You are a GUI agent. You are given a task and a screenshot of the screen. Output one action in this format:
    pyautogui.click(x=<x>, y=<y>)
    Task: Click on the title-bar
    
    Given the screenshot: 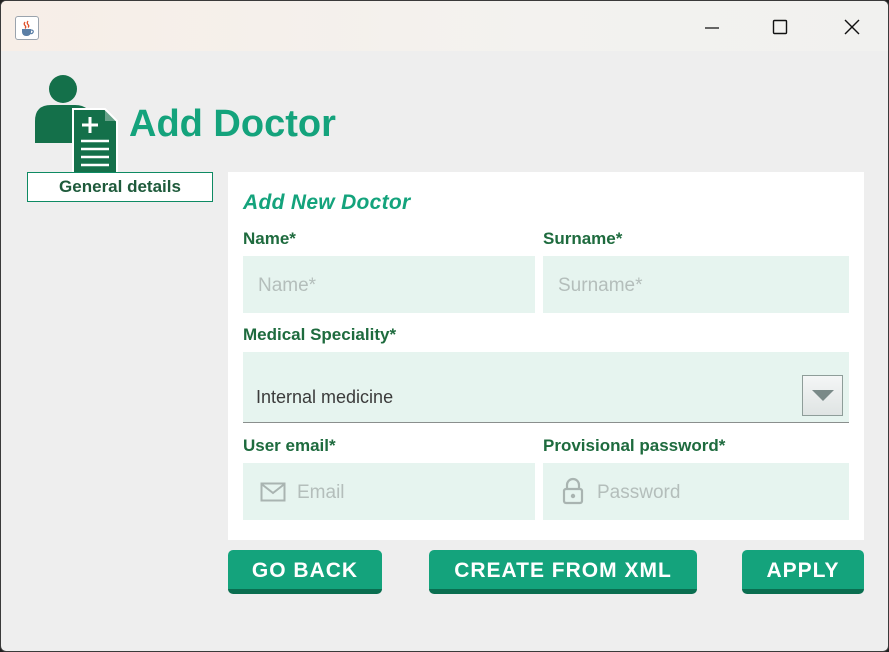 What is the action you would take?
    pyautogui.click(x=444, y=26)
    